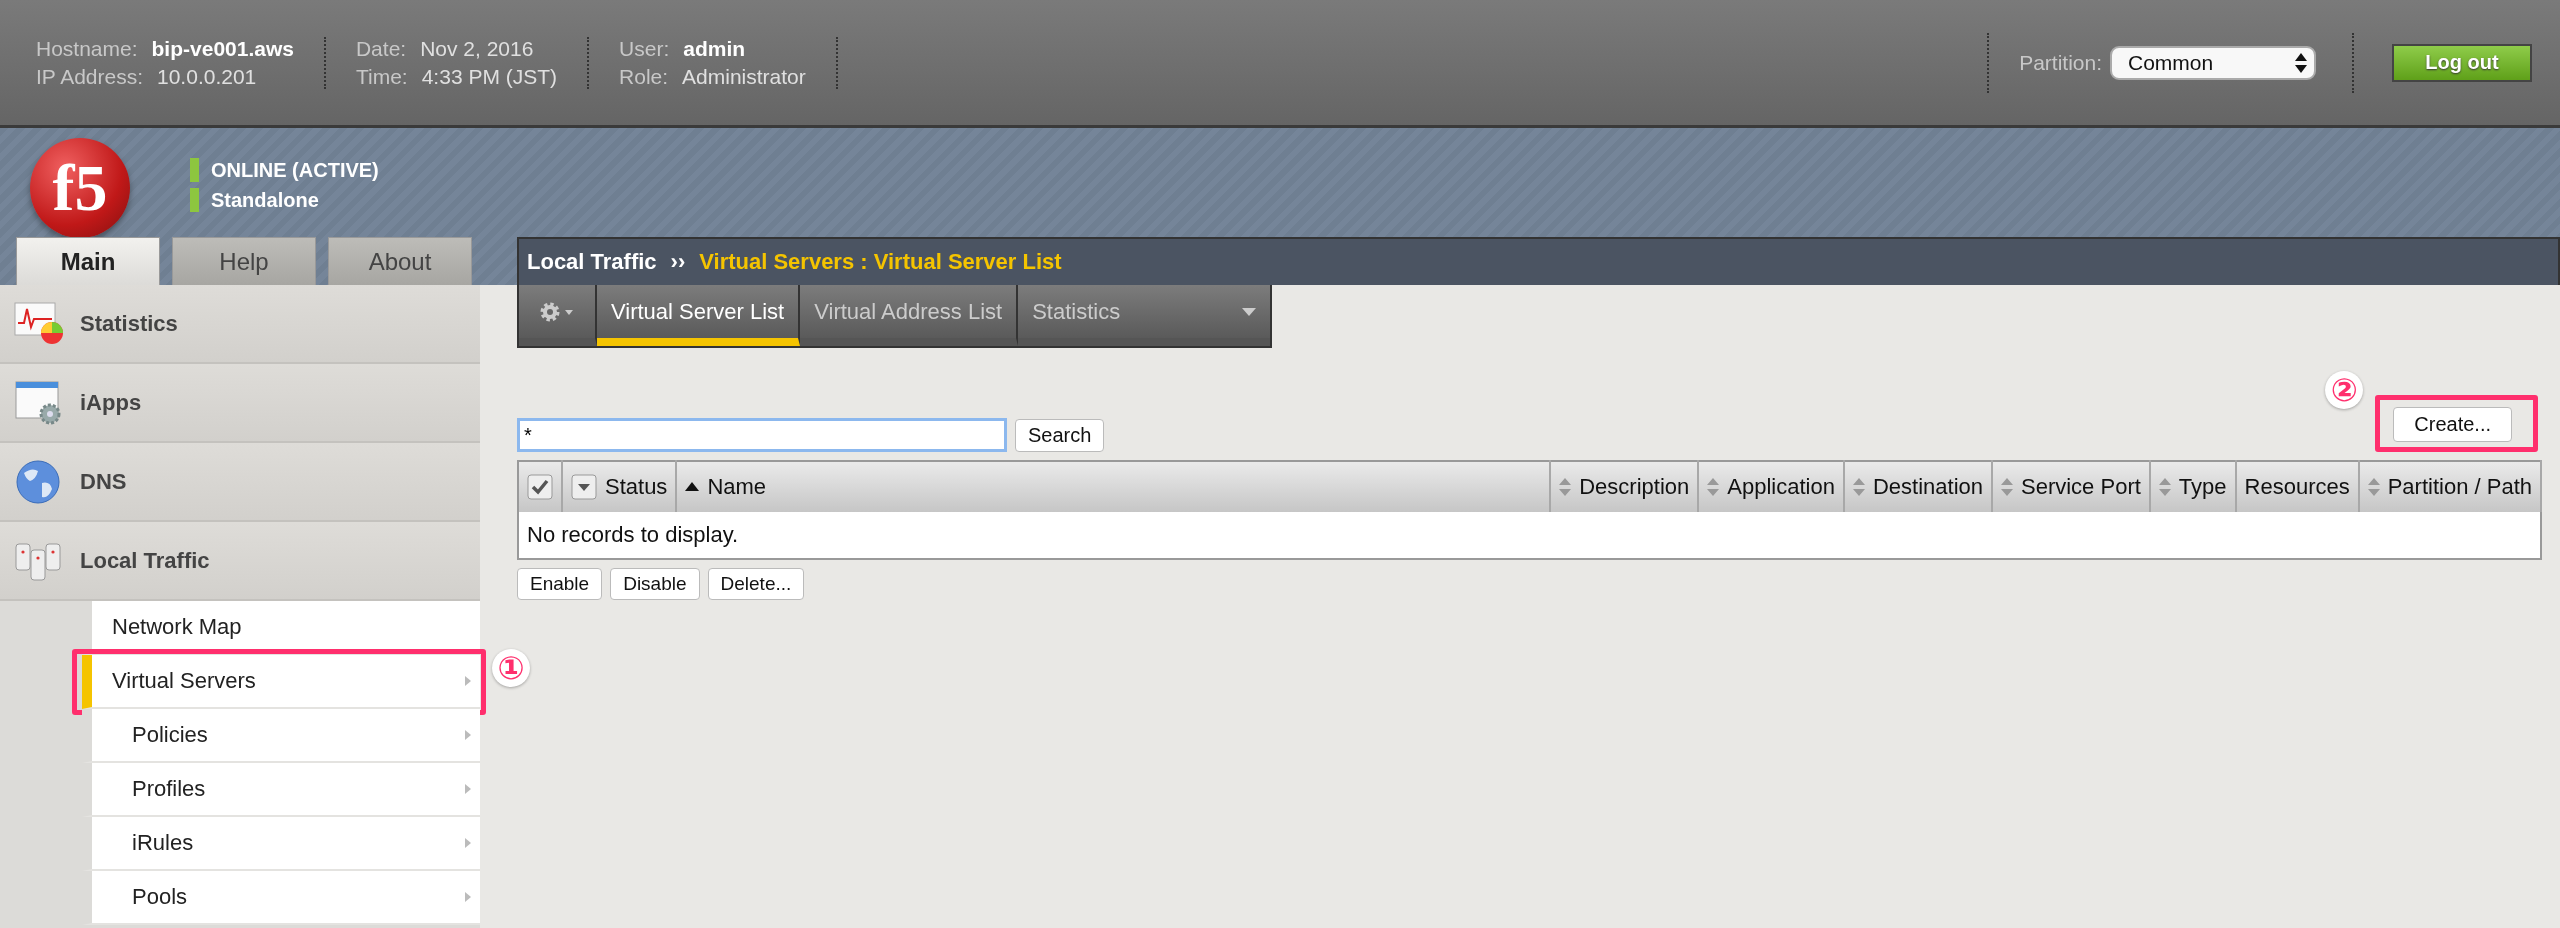 The width and height of the screenshot is (2560, 928). What do you see at coordinates (295, 170) in the screenshot?
I see `status-text: ONLINE (ACTIVE)` at bounding box center [295, 170].